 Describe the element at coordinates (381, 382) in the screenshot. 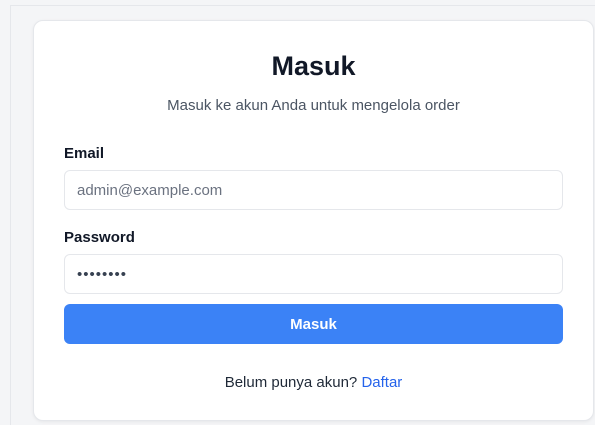

I see `register-link: Daftar` at that location.